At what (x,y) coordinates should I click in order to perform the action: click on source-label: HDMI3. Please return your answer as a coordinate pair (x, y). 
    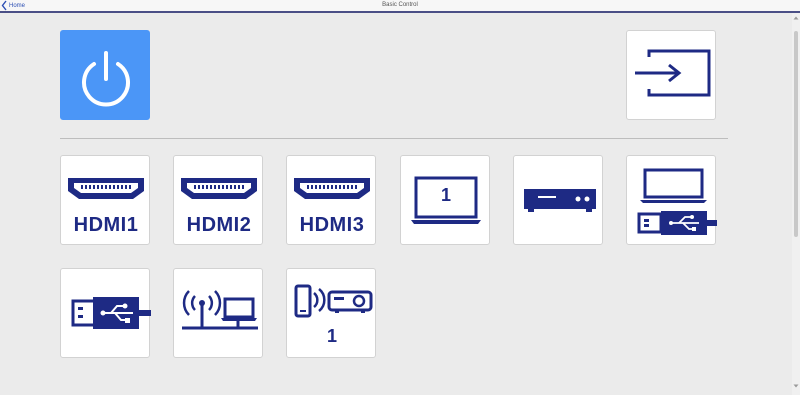
    Looking at the image, I should click on (332, 225).